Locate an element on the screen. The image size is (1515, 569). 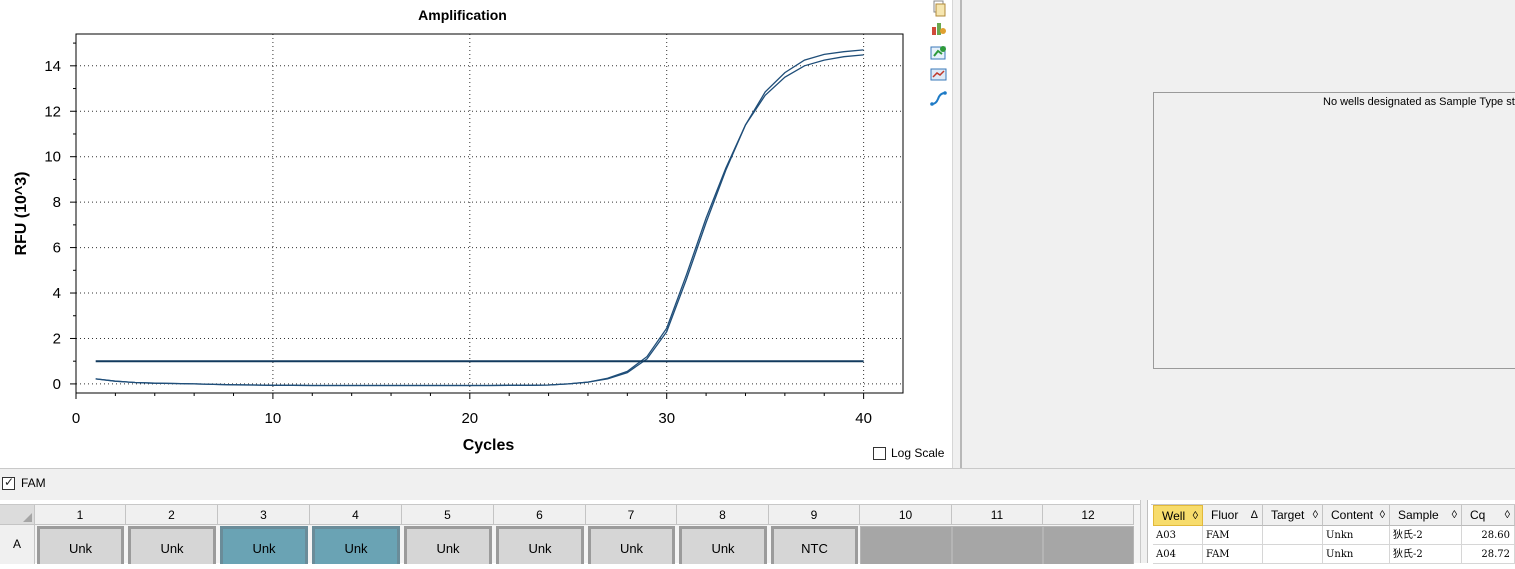
fam-label: FAM is located at coordinates (33, 483).